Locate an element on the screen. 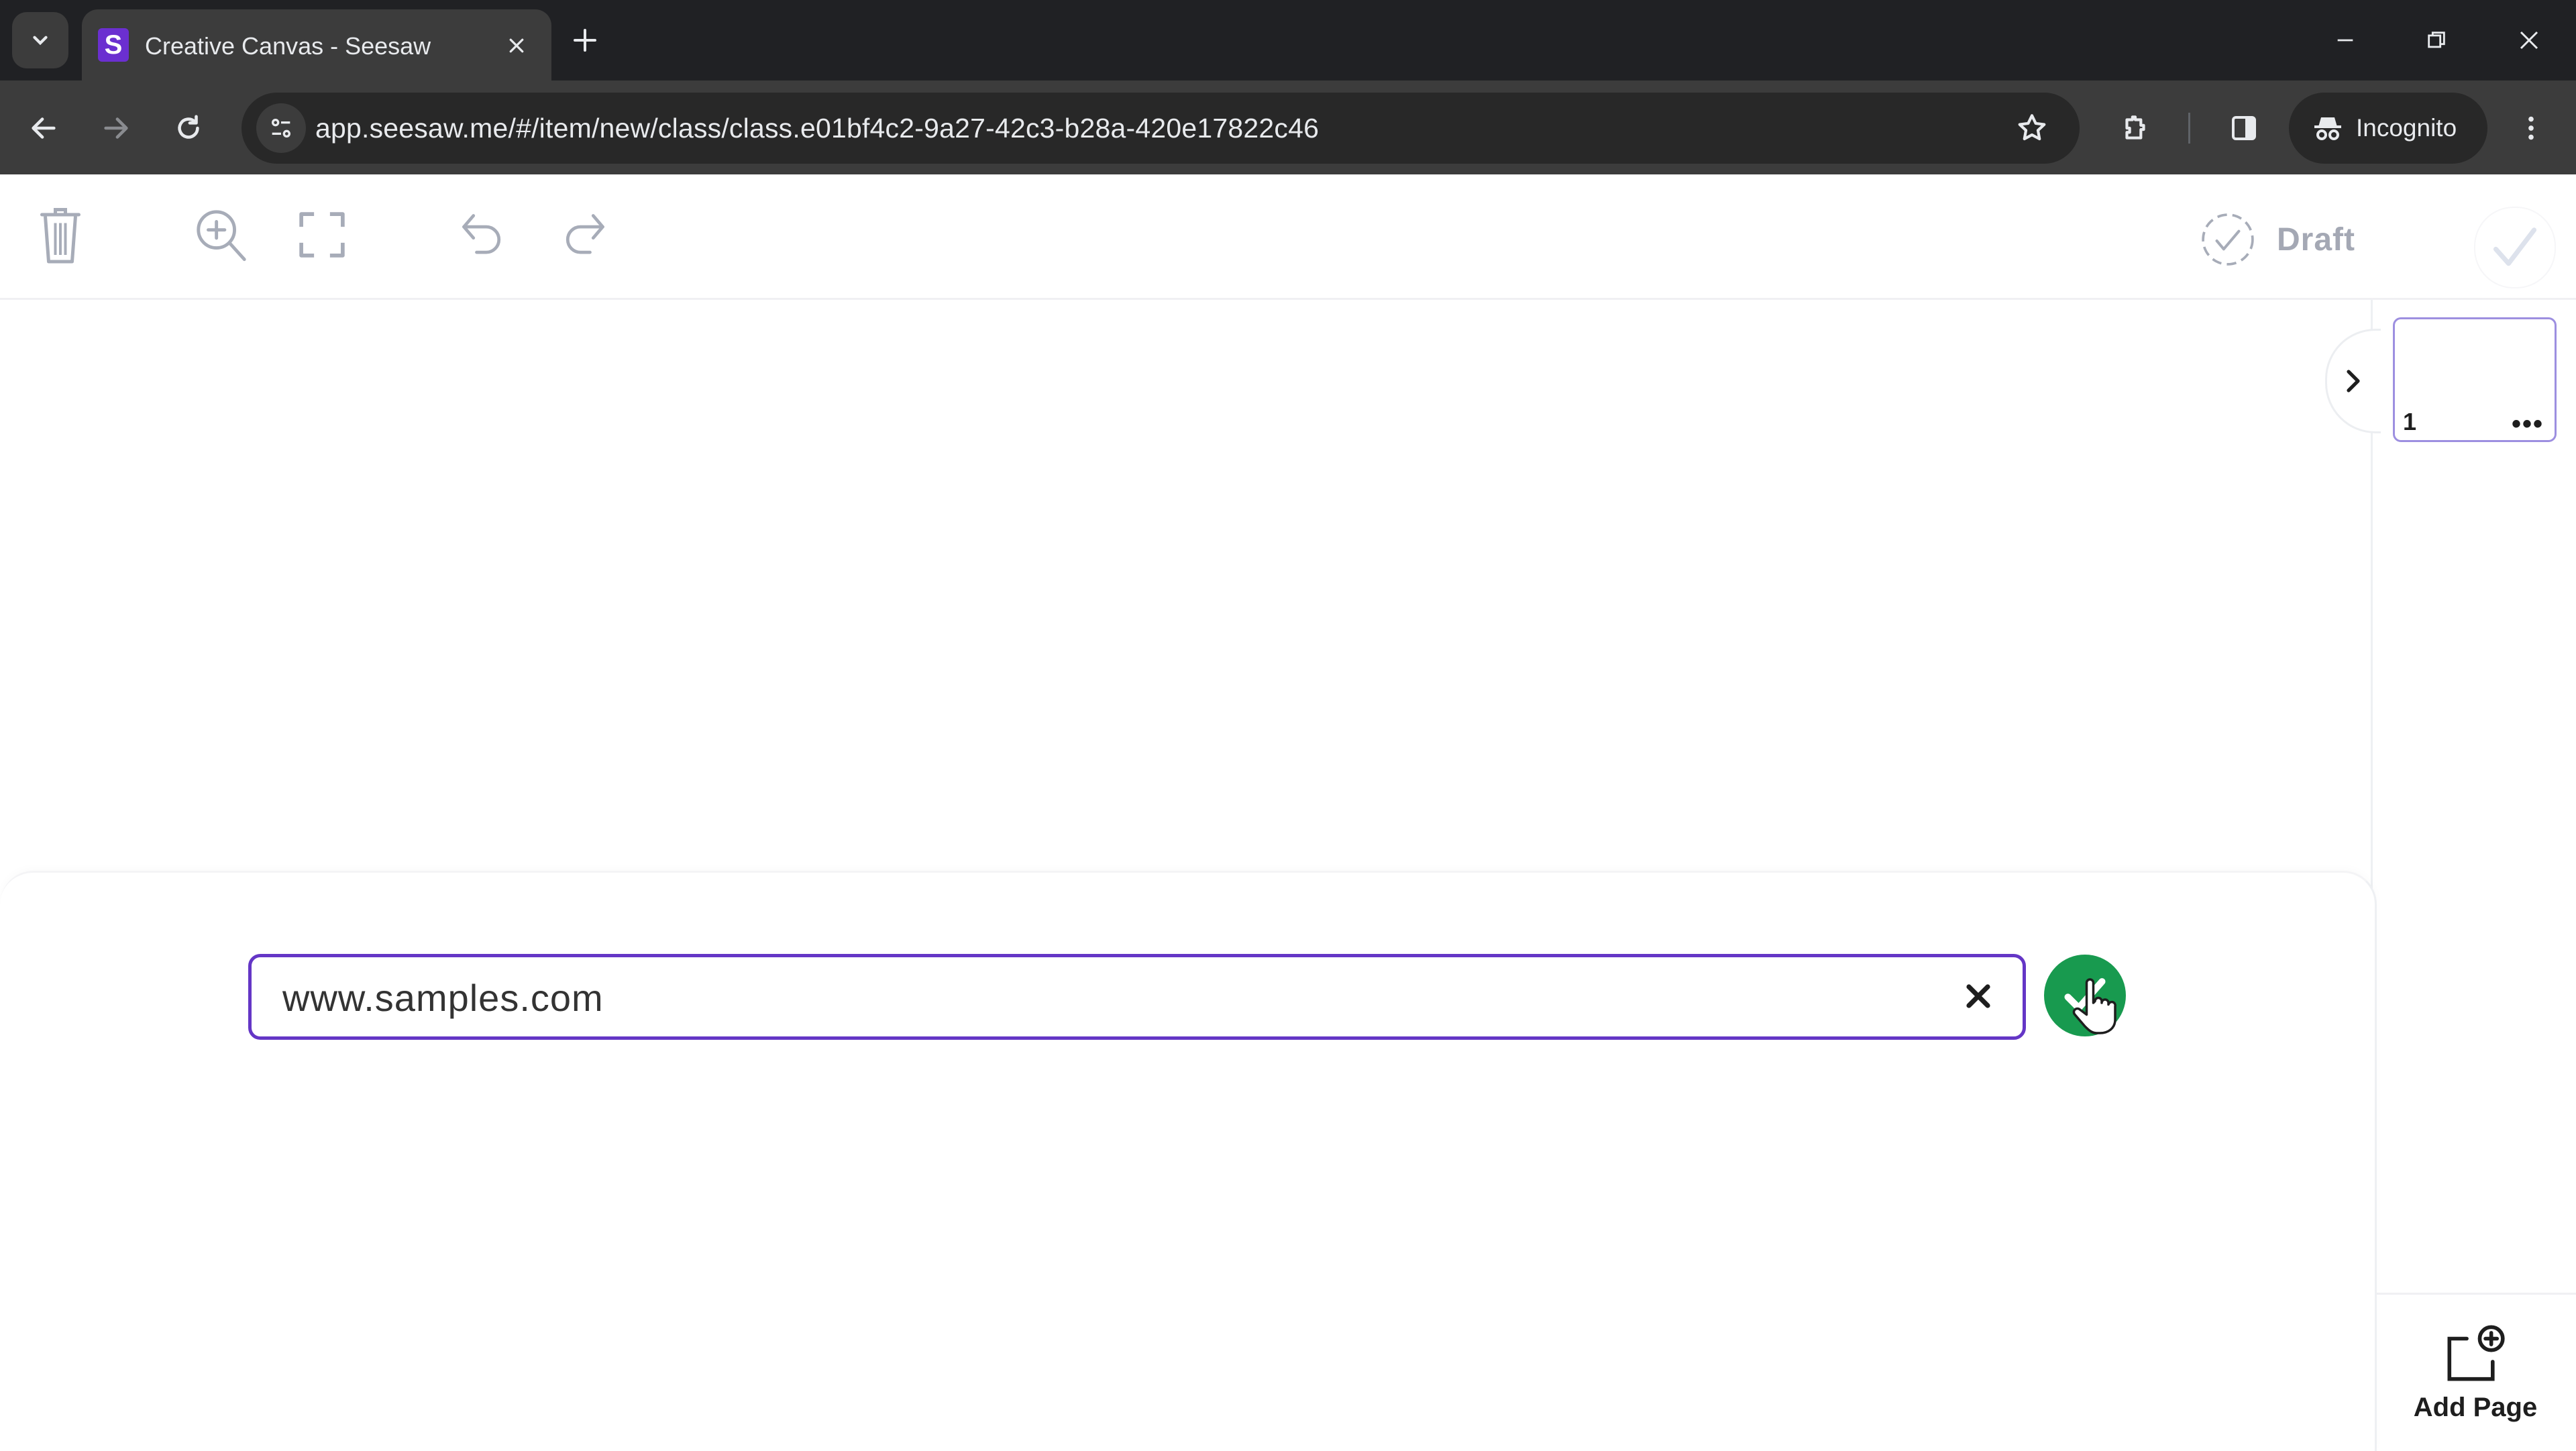 The width and height of the screenshot is (2576, 1451). tab-title: Creative Canvas - Seesaw is located at coordinates (288, 46).